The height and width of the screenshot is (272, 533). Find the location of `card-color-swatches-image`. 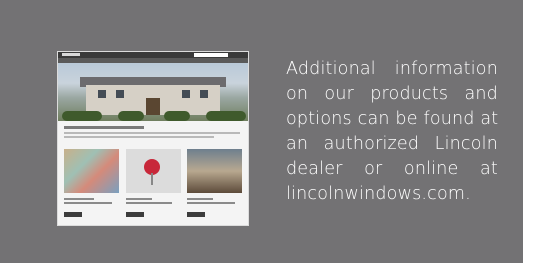

card-color-swatches-image is located at coordinates (91, 171).